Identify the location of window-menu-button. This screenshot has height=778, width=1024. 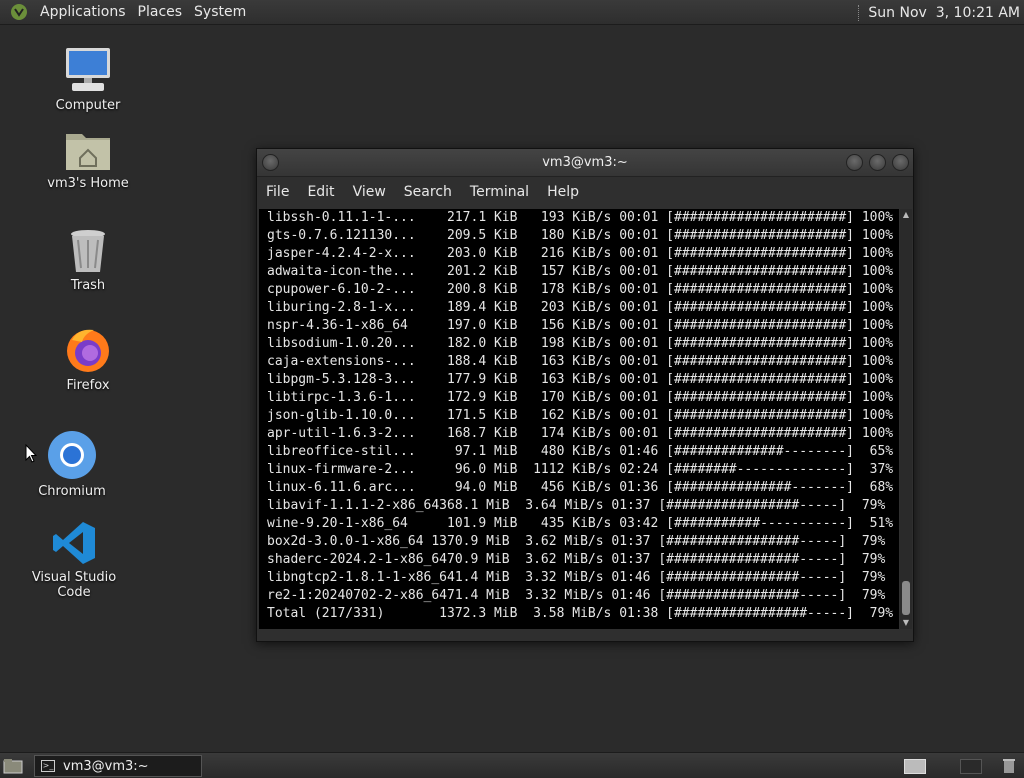
(270, 162).